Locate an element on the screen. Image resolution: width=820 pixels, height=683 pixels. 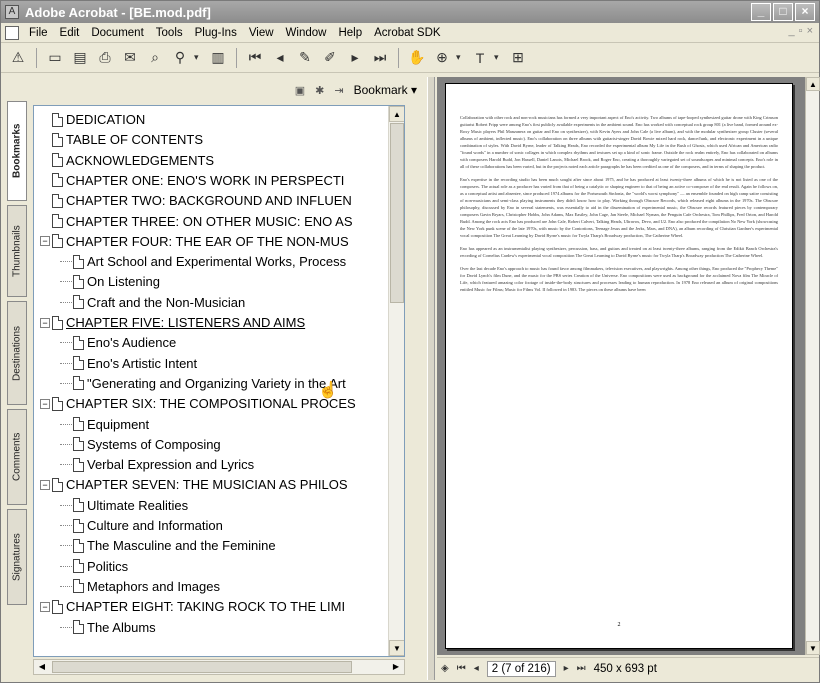
menu-acrobat-sdk: Acrobat SDK is located at coordinates (407, 33).